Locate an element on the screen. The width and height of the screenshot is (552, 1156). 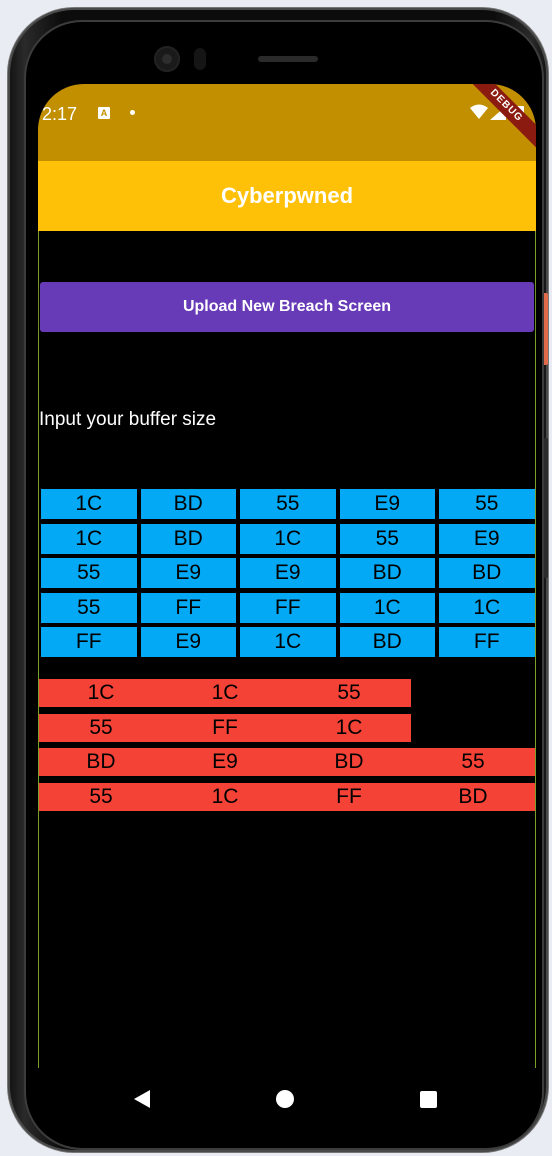
matrix-row: 1C BD 1C 55 E9 is located at coordinates (288, 538).